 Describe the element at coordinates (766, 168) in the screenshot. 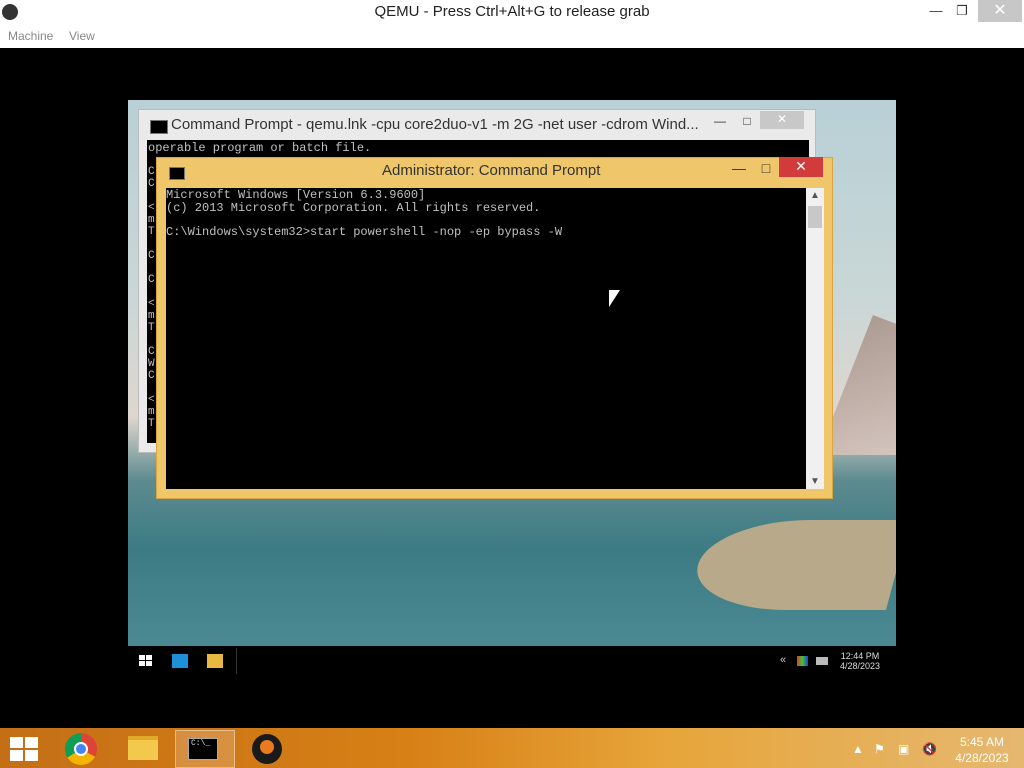

I see `admin-maximize-button: □` at that location.